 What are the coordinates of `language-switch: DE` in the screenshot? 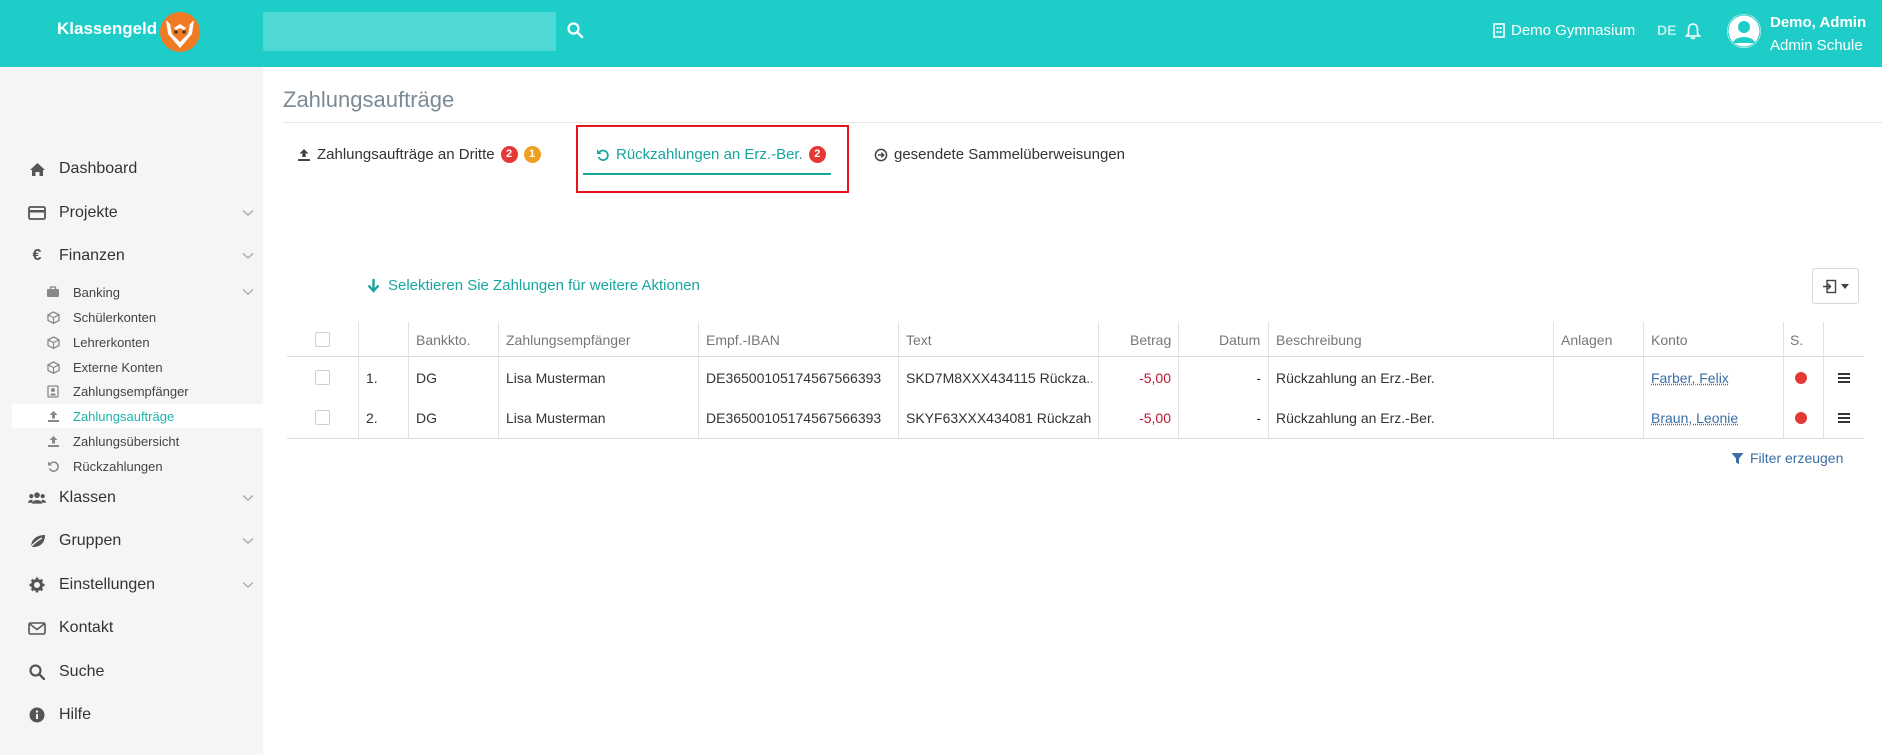 It's located at (1666, 30).